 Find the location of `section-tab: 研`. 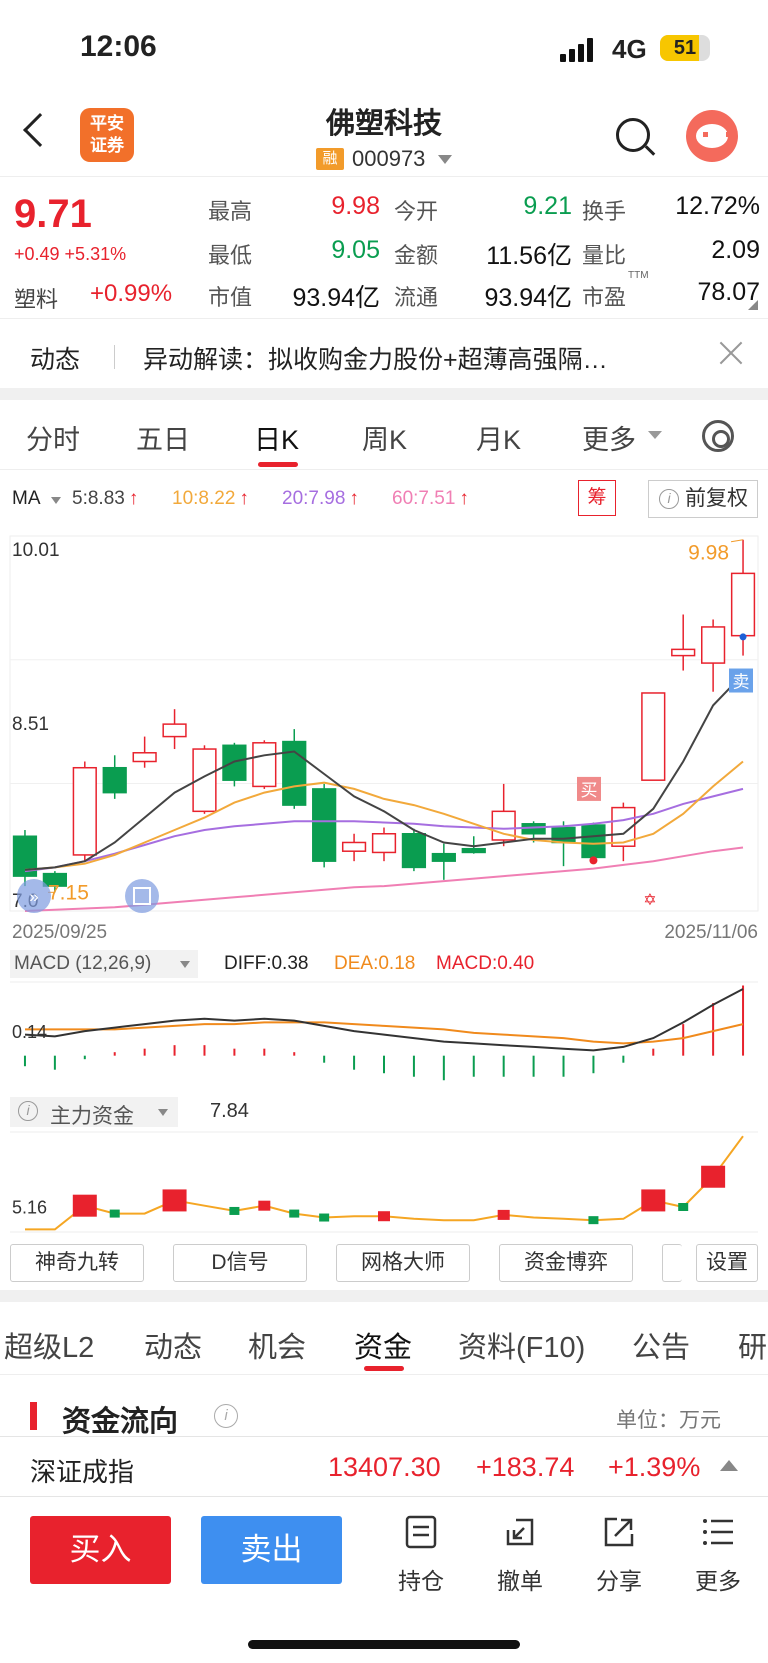

section-tab: 研 is located at coordinates (752, 1345).